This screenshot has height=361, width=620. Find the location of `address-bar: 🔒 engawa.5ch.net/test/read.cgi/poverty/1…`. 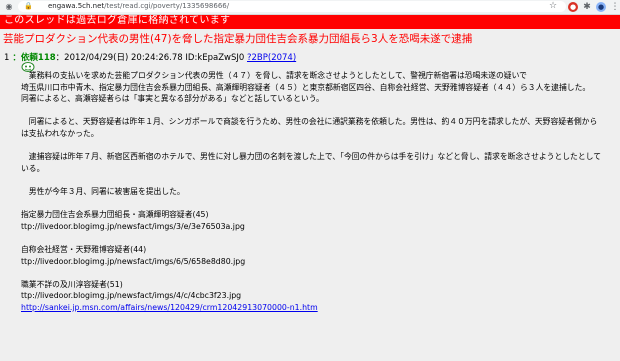

address-bar: 🔒 engawa.5ch.net/test/read.cgi/poverty/1… is located at coordinates (292, 6).